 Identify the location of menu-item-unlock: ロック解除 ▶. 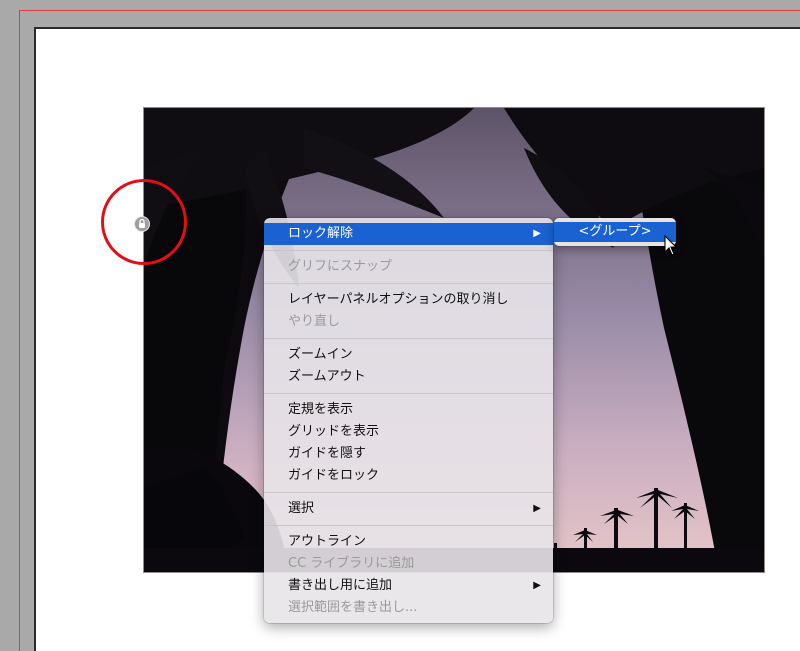
(408, 234).